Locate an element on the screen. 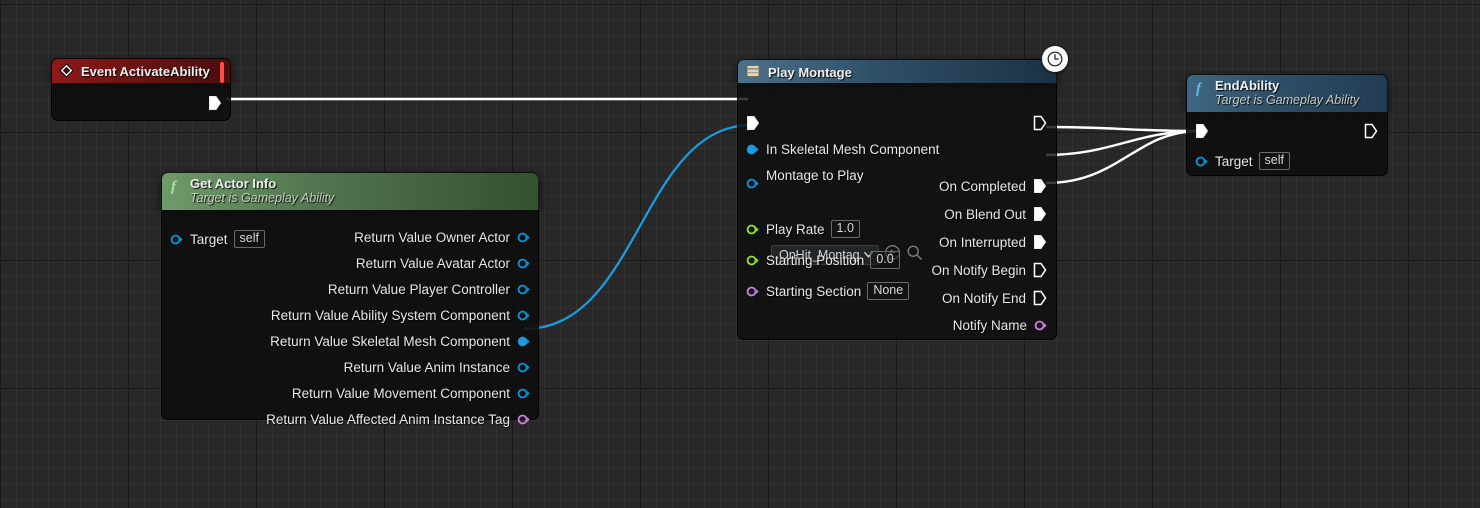  pin-output-affected-anim-instance-tag: Return Value Affected Anim Instance Tag is located at coordinates (398, 419).